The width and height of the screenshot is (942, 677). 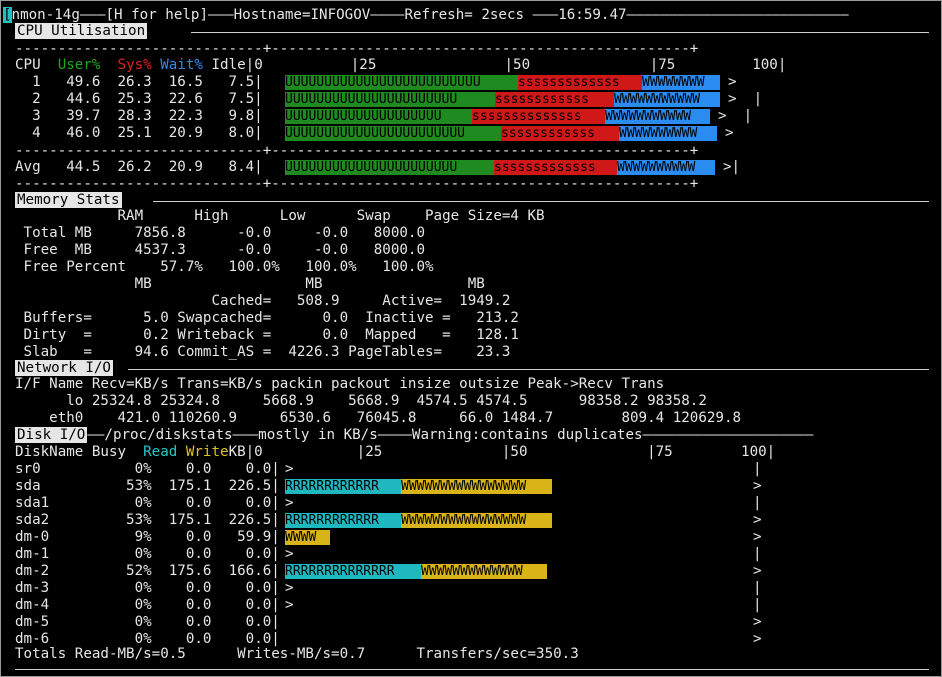 I want to click on disk-row: dm-6 0% 0.0 0.0|, so click(x=147, y=639).